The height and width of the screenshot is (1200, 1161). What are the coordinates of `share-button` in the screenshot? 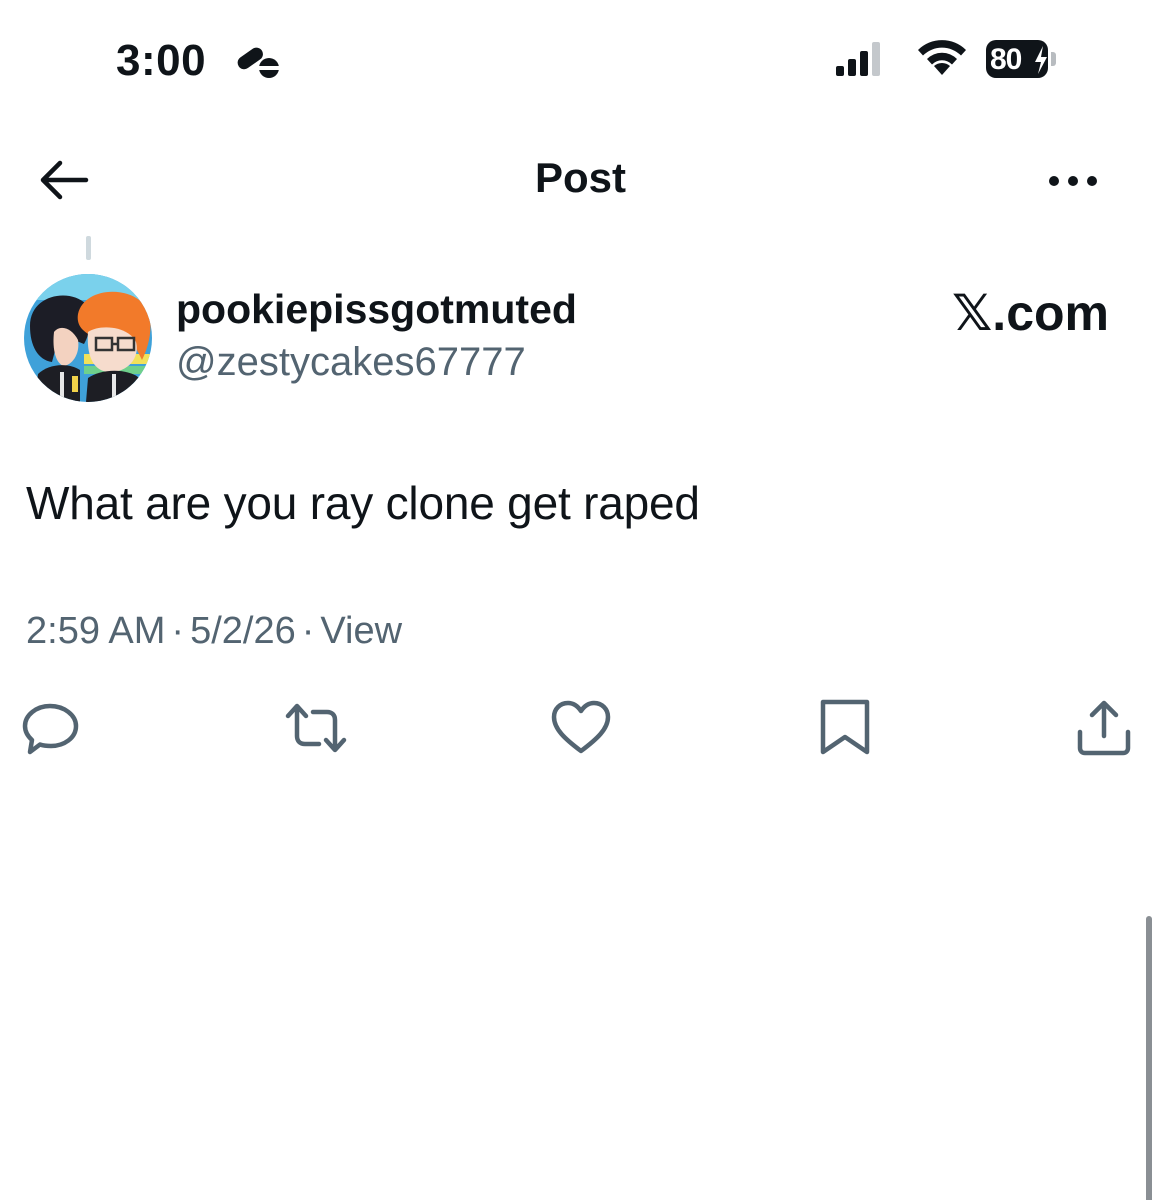 It's located at (1104, 728).